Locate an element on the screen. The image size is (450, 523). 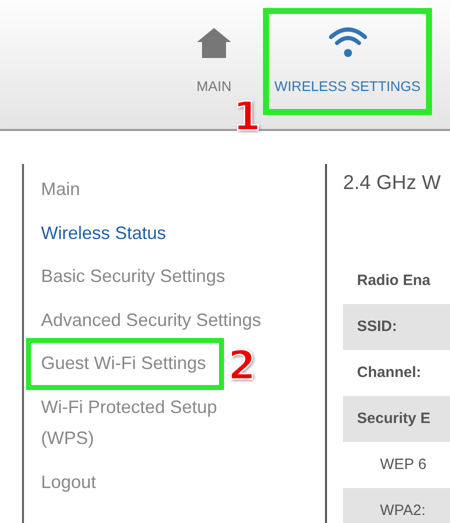
setting-label: SSID: is located at coordinates (396, 327).